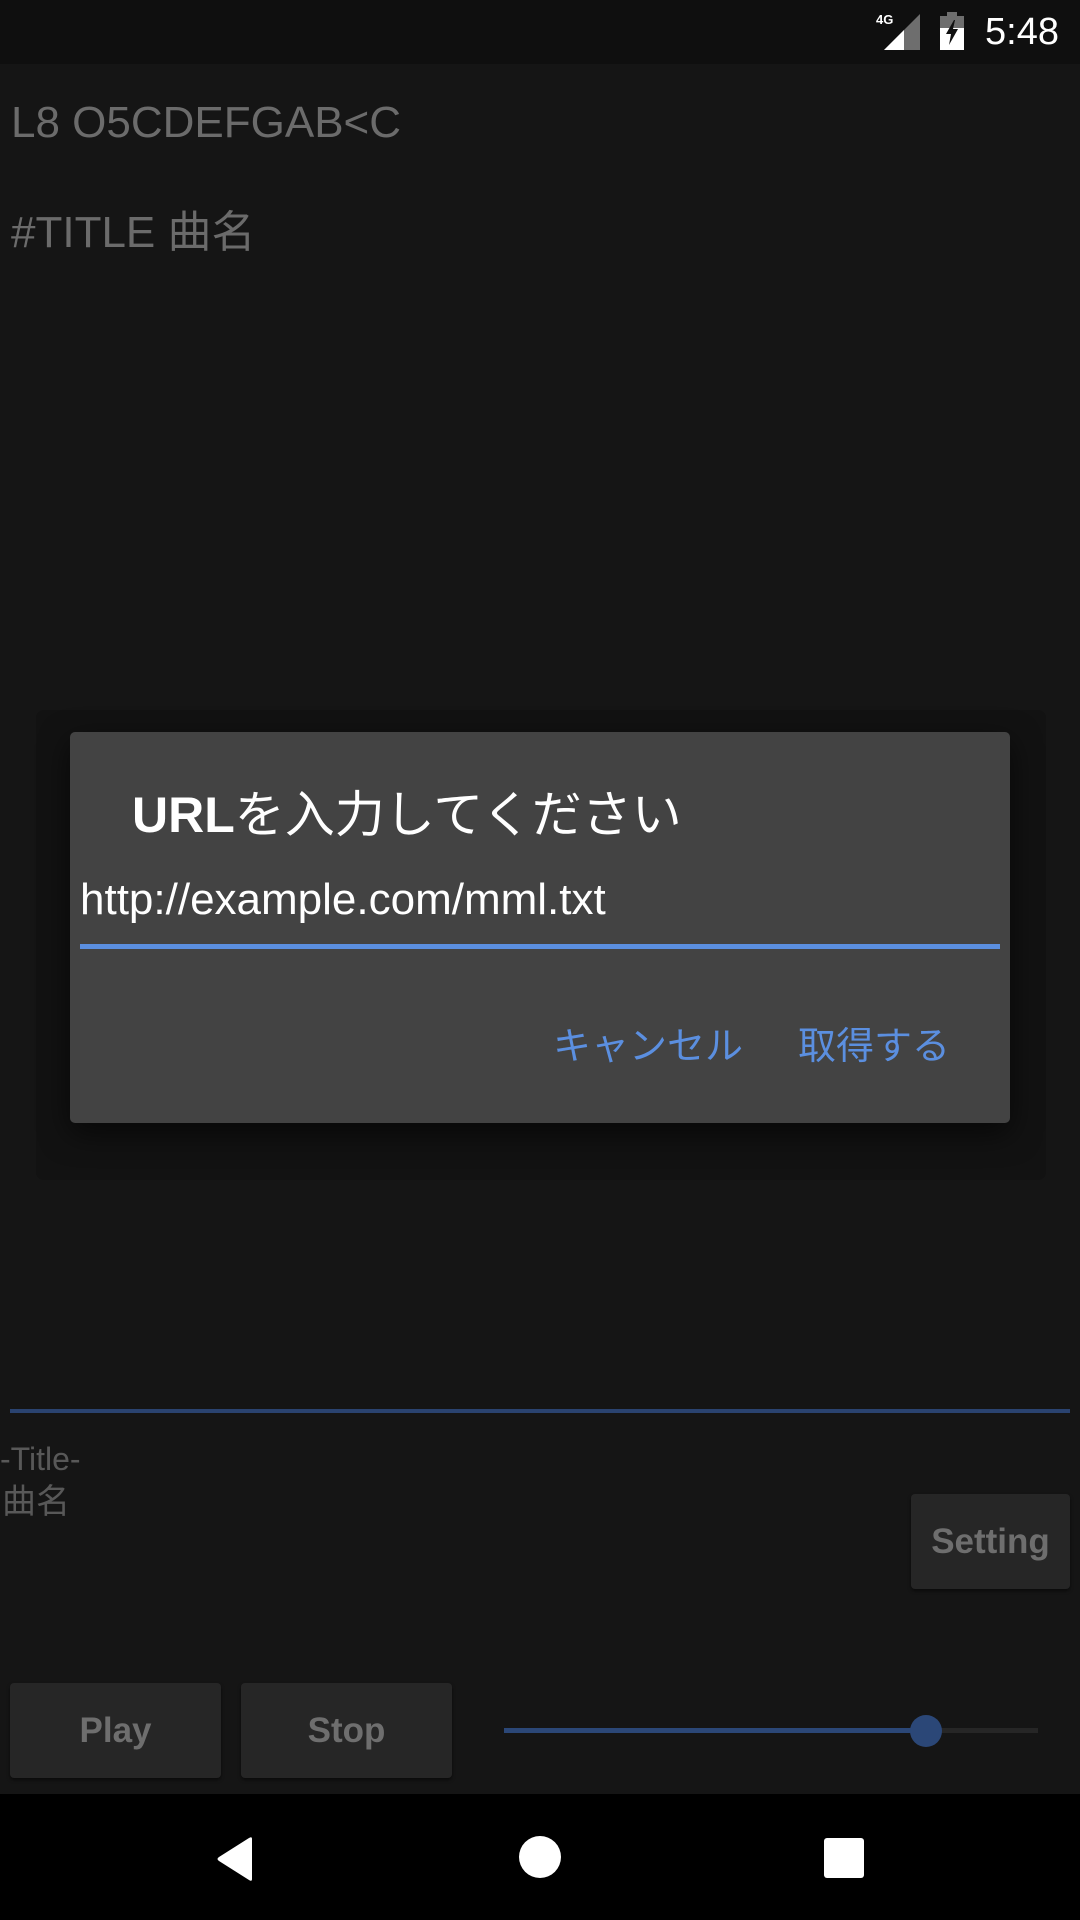  Describe the element at coordinates (648, 1047) in the screenshot. I see `cancel-button: キャンセル` at that location.